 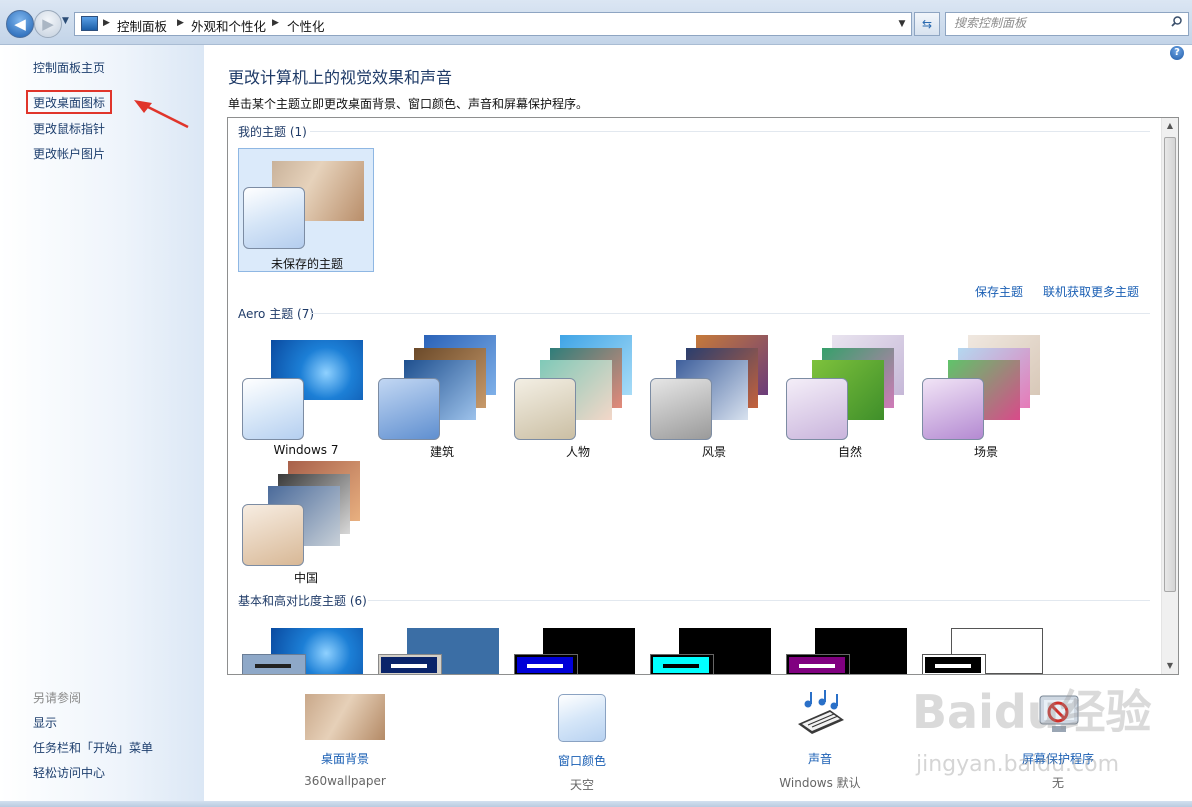 I want to click on see-also-link-display: 显示, so click(x=45, y=722).